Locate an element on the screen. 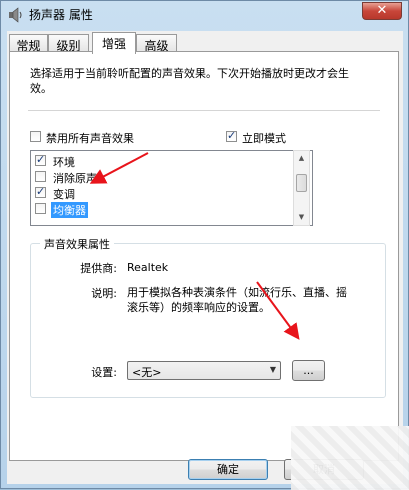 The width and height of the screenshot is (409, 490). effect-item-environment: 环境 is located at coordinates (165, 161).